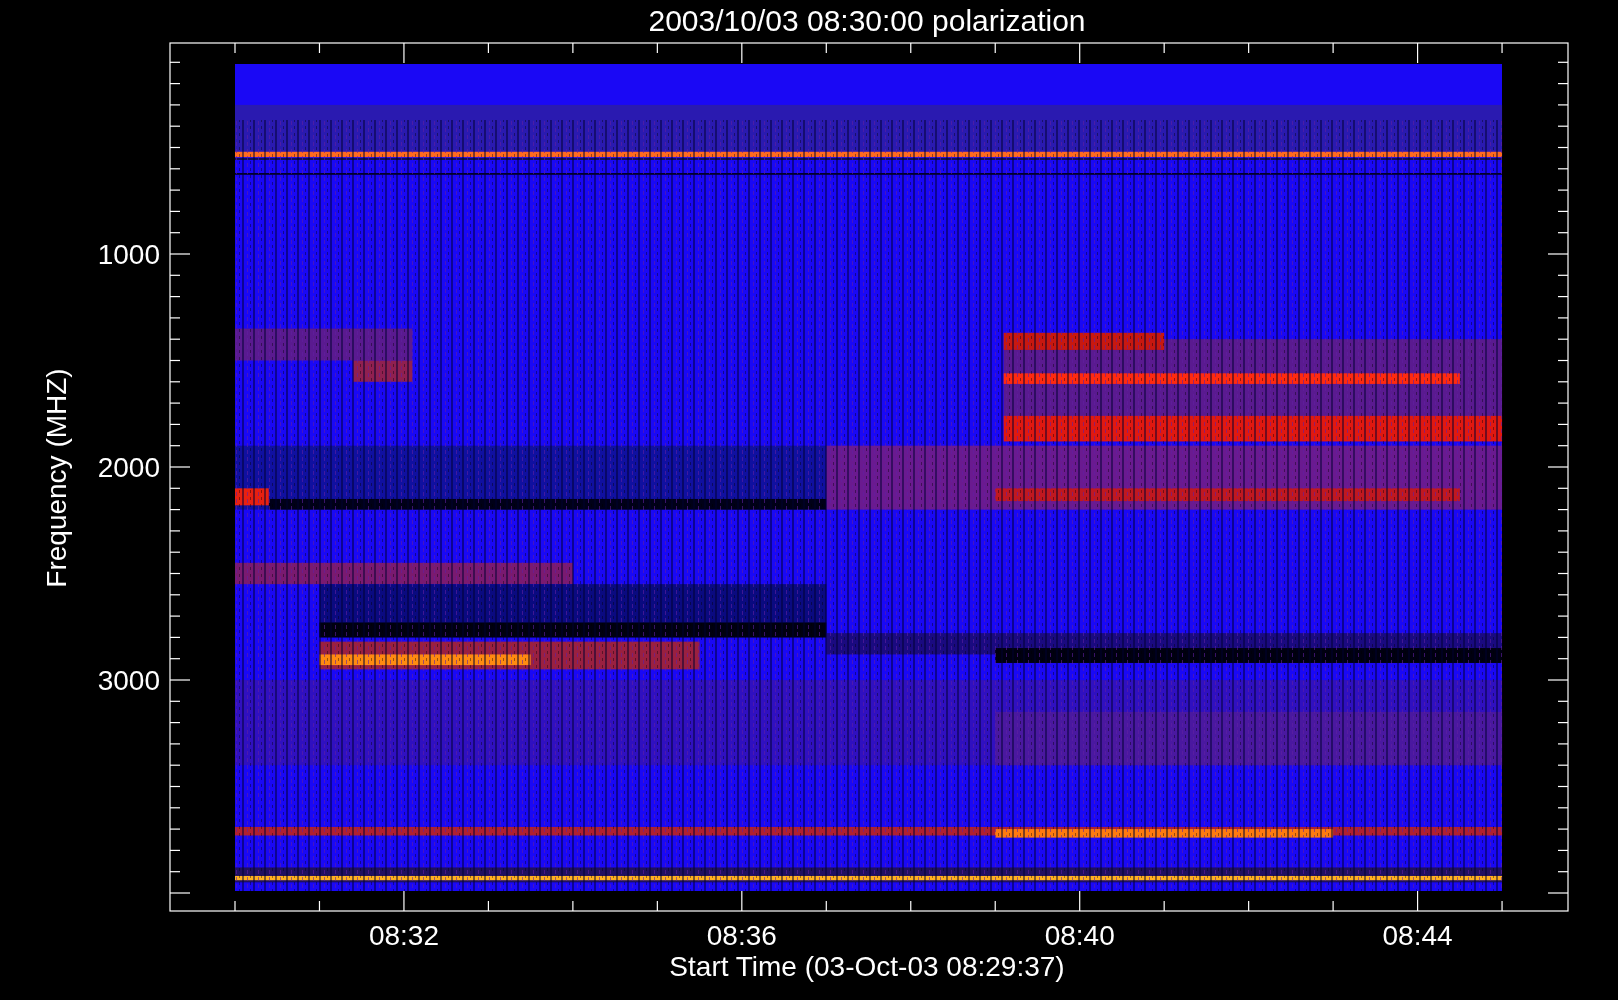 Image resolution: width=1618 pixels, height=1000 pixels. What do you see at coordinates (403, 935) in the screenshot?
I see `x-tick-label: 08:32` at bounding box center [403, 935].